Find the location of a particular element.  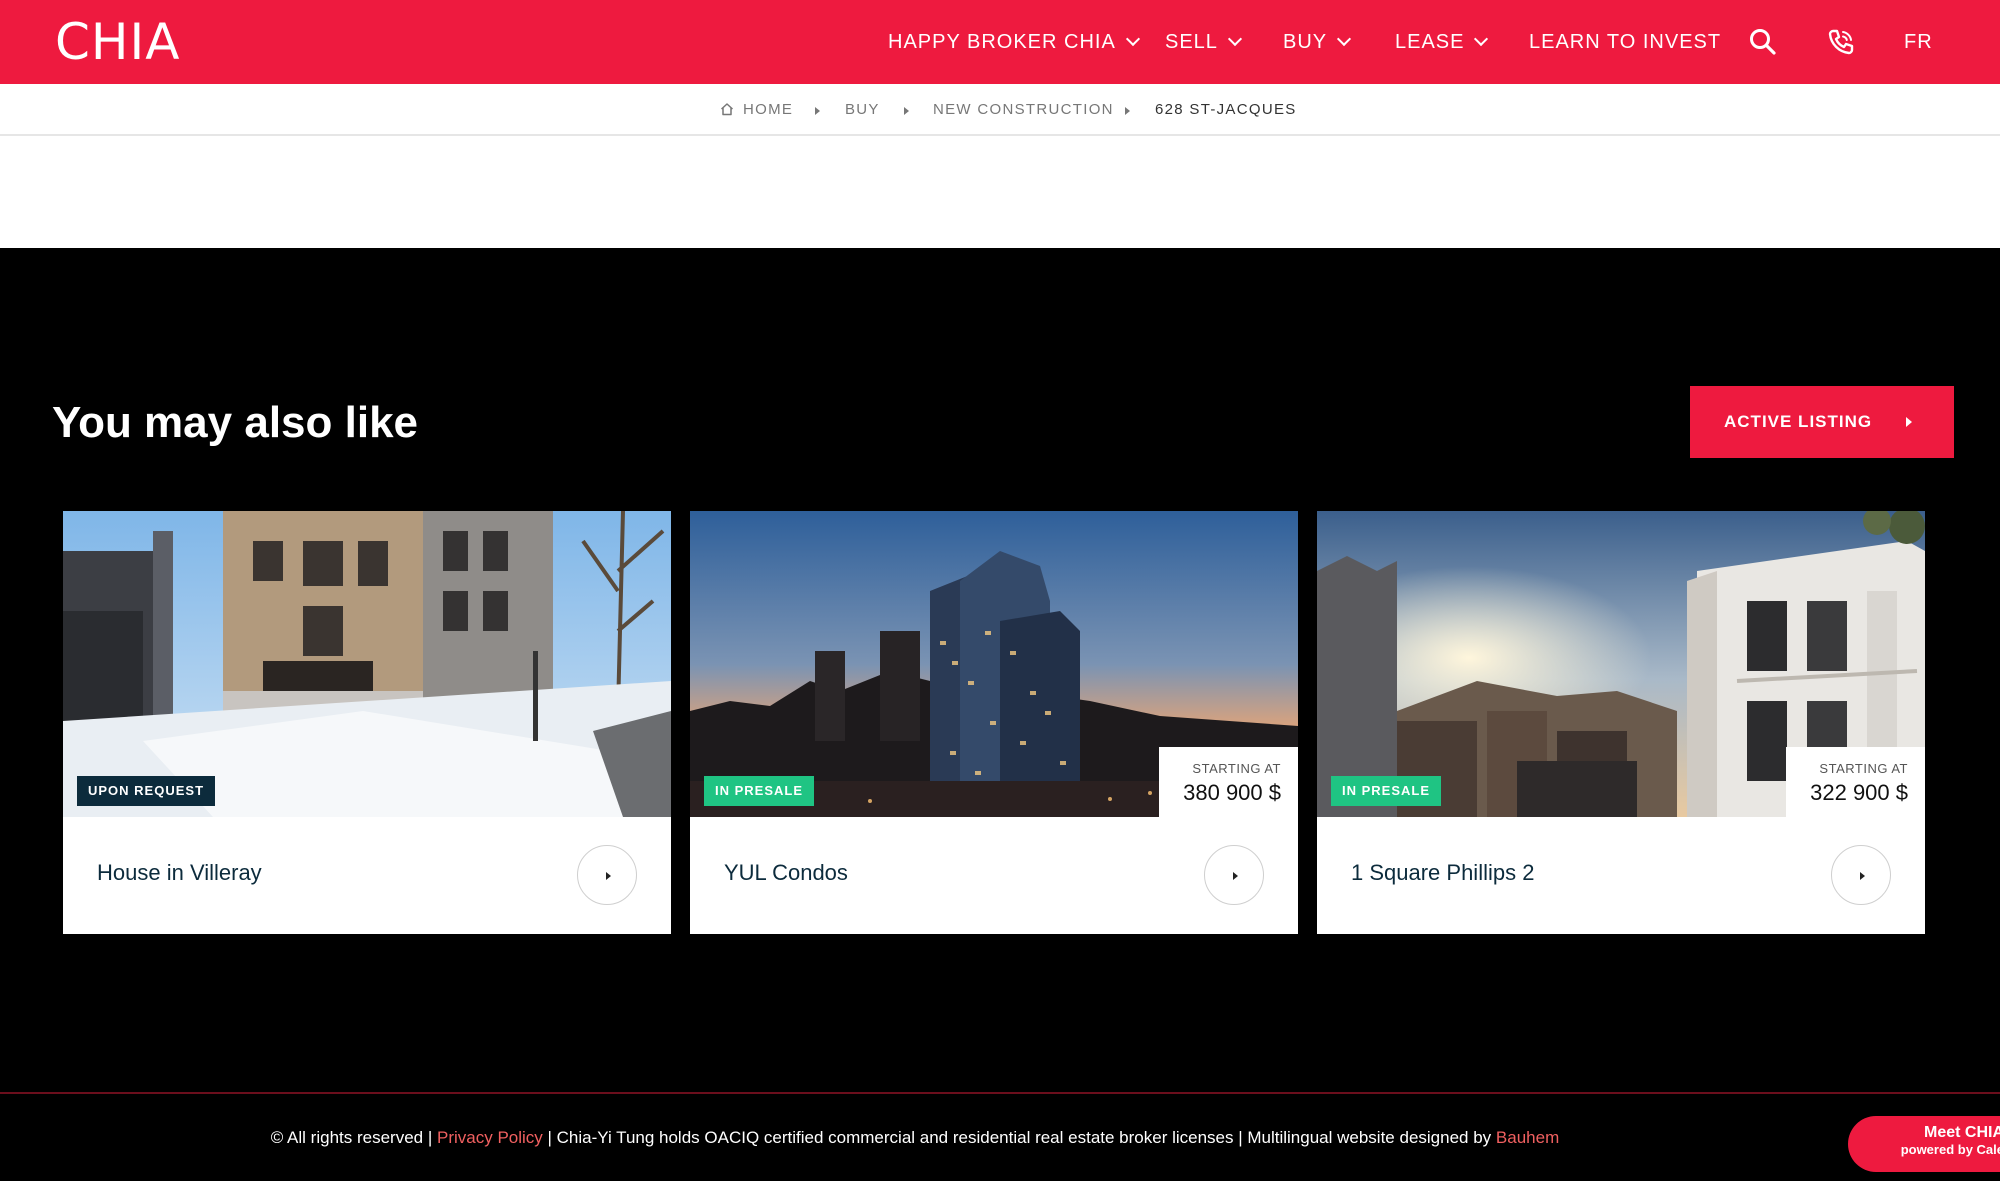

breadcrumb: HOME BUY NEW CONSTRUCTION 628 ST-JACQUES is located at coordinates (1000, 110).